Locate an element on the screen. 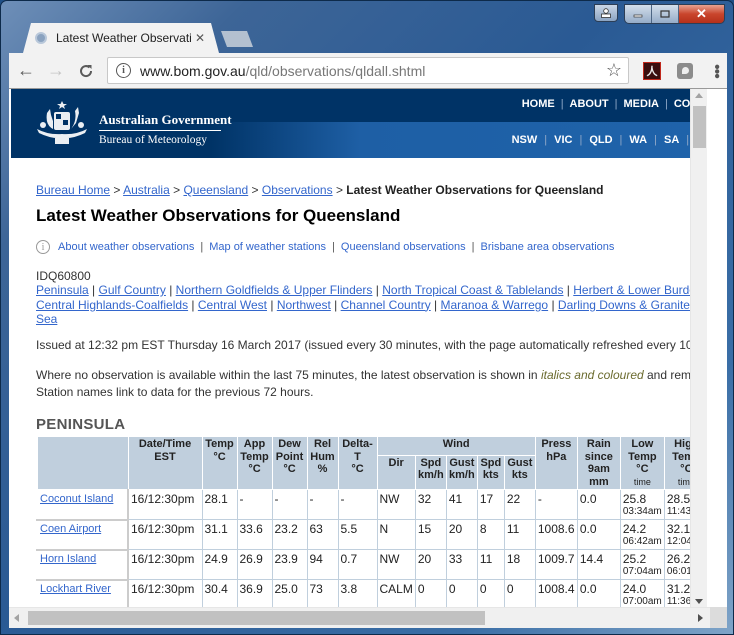 This screenshot has width=734, height=635. state-qld: QLD is located at coordinates (600, 140).